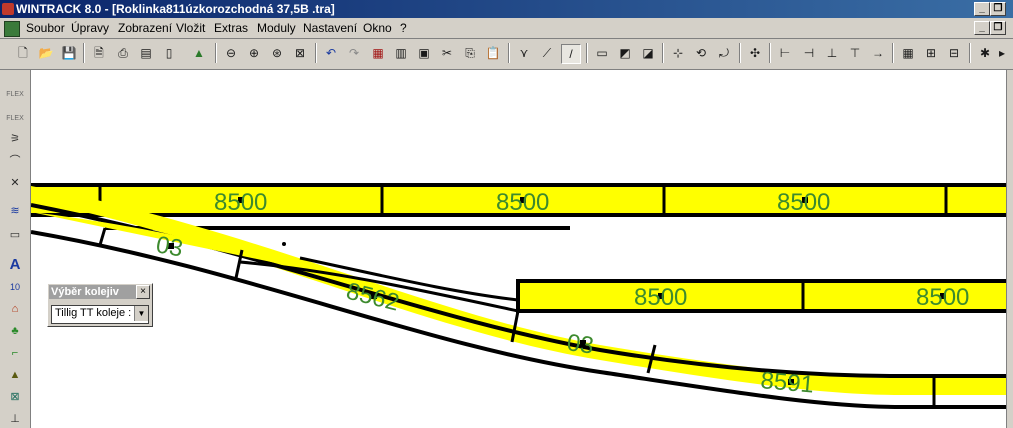 The width and height of the screenshot is (1013, 428). What do you see at coordinates (8, 9) in the screenshot?
I see `app-icon` at bounding box center [8, 9].